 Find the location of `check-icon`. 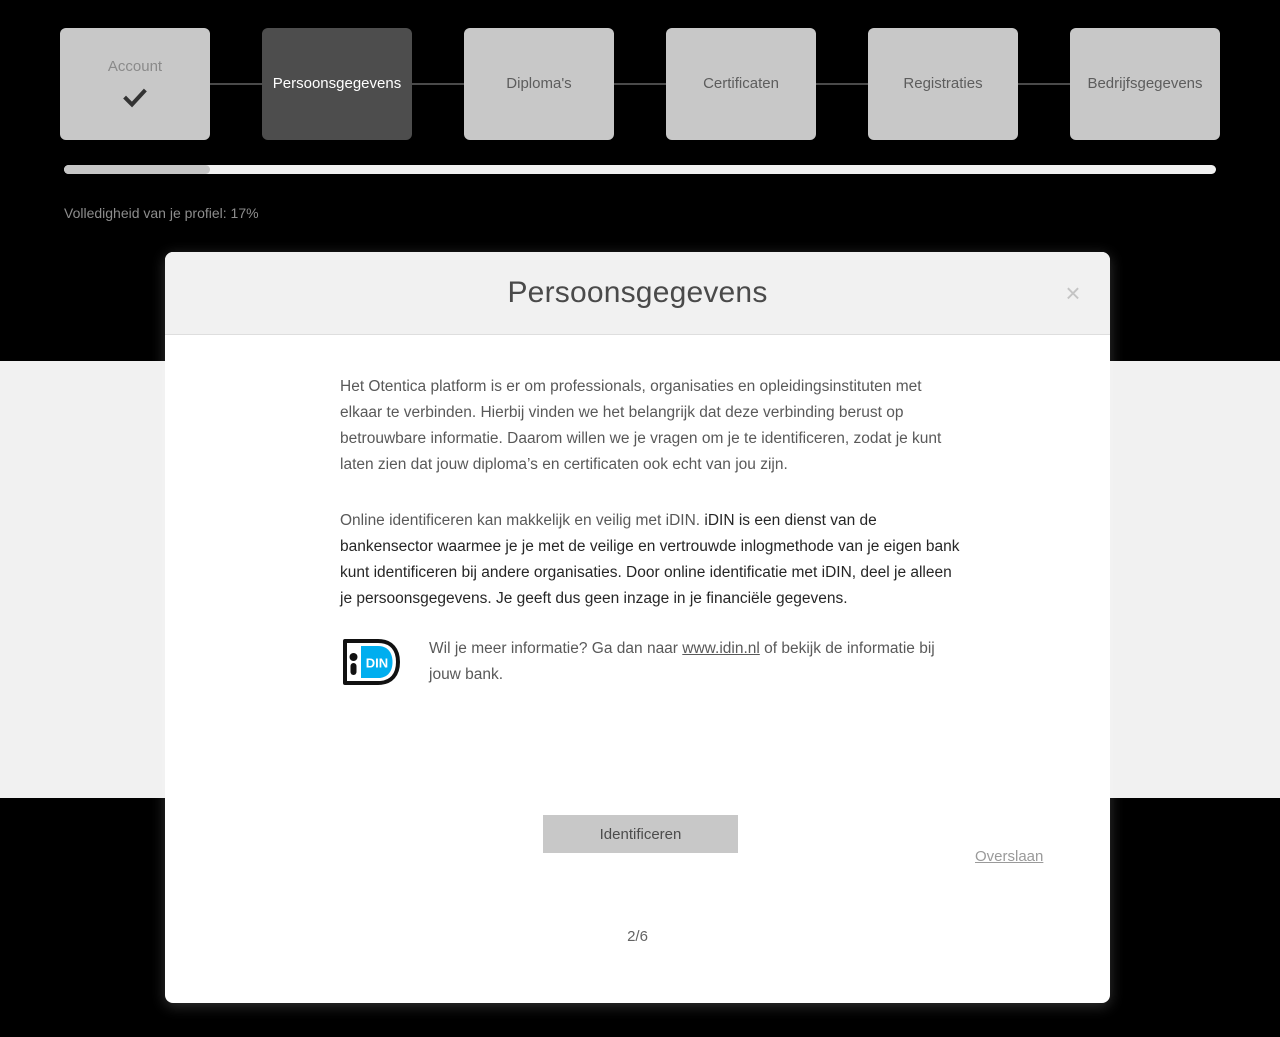

check-icon is located at coordinates (135, 97).